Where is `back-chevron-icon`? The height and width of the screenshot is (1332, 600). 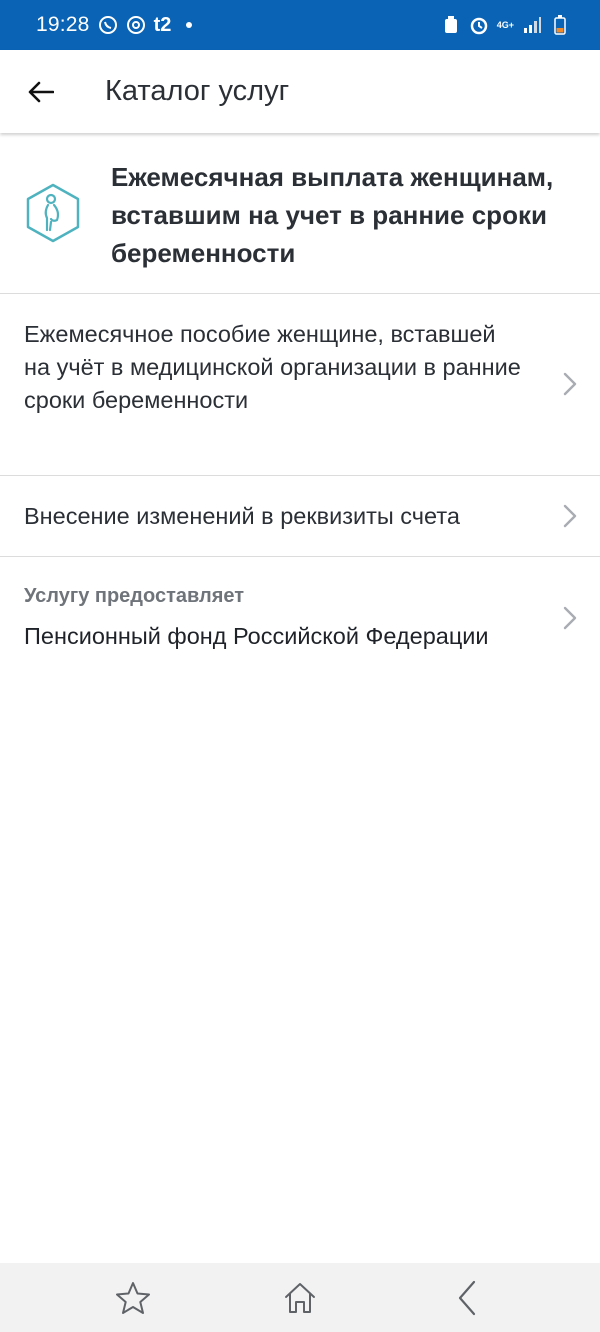 back-chevron-icon is located at coordinates (466, 1297).